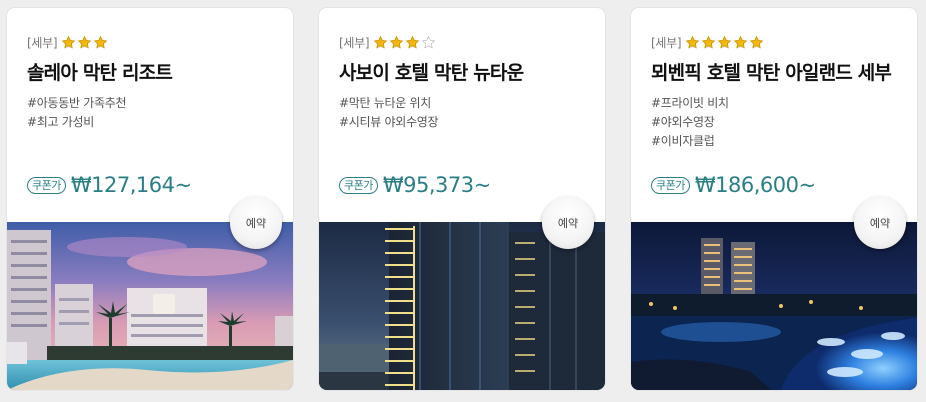 This screenshot has height=402, width=926. I want to click on hotel-name: 사보이 호텔 막탄 뉴타운, so click(431, 71).